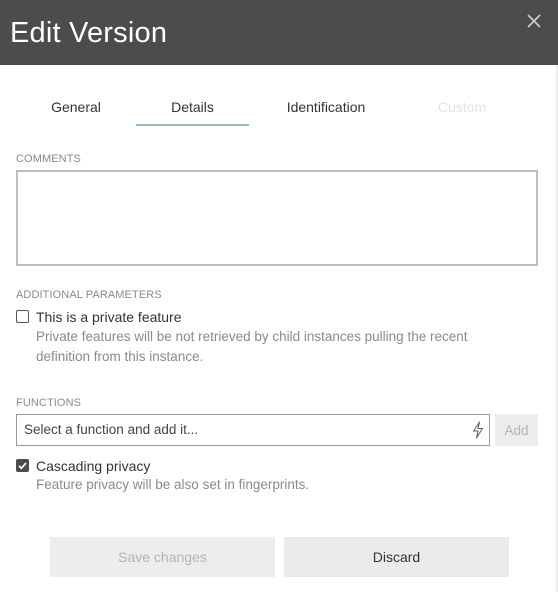  I want to click on cascading-privacy-checkbox, so click(22, 465).